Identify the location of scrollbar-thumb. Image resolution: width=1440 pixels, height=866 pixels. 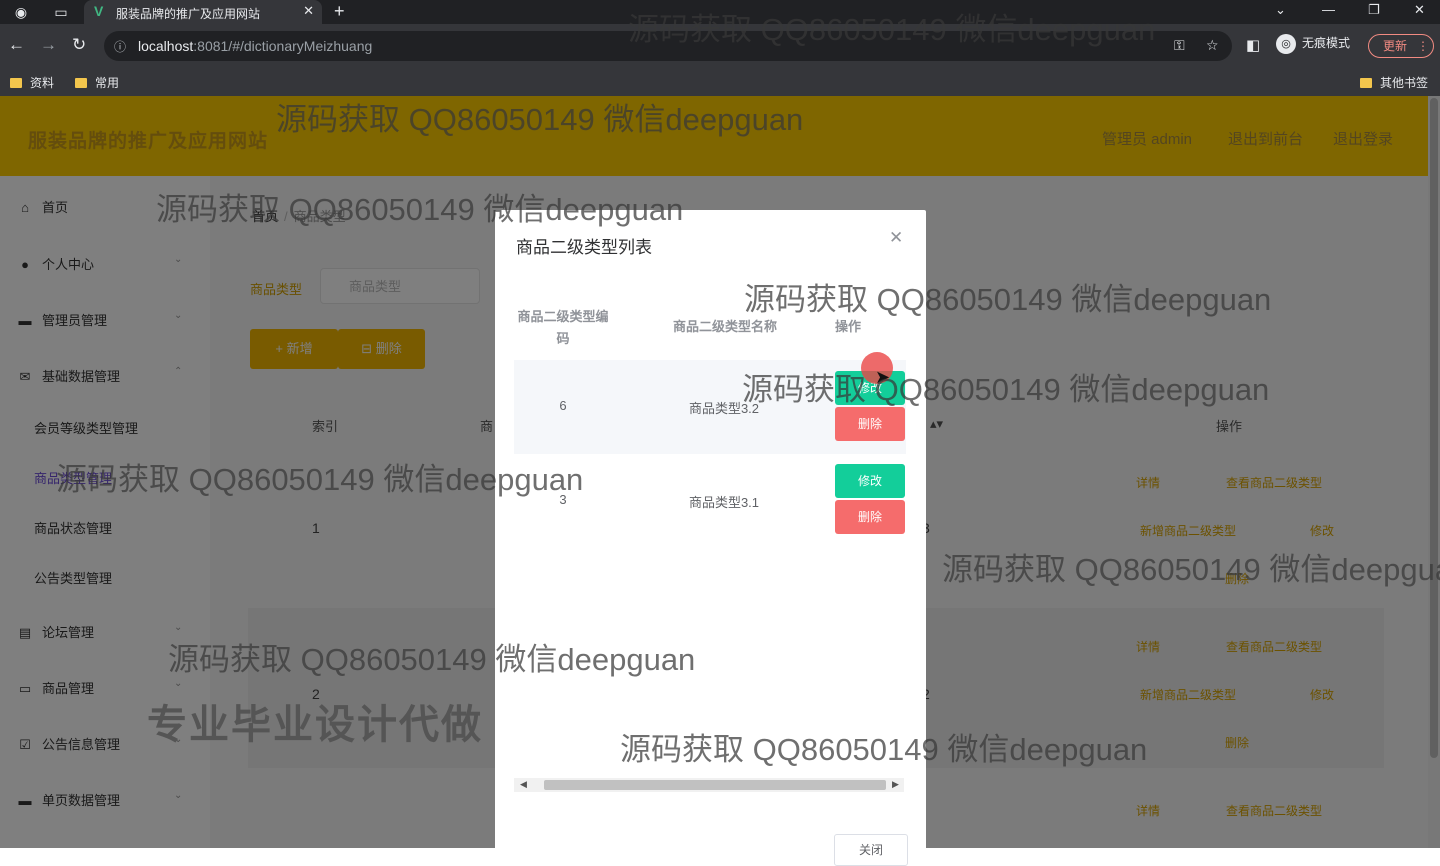
(715, 785).